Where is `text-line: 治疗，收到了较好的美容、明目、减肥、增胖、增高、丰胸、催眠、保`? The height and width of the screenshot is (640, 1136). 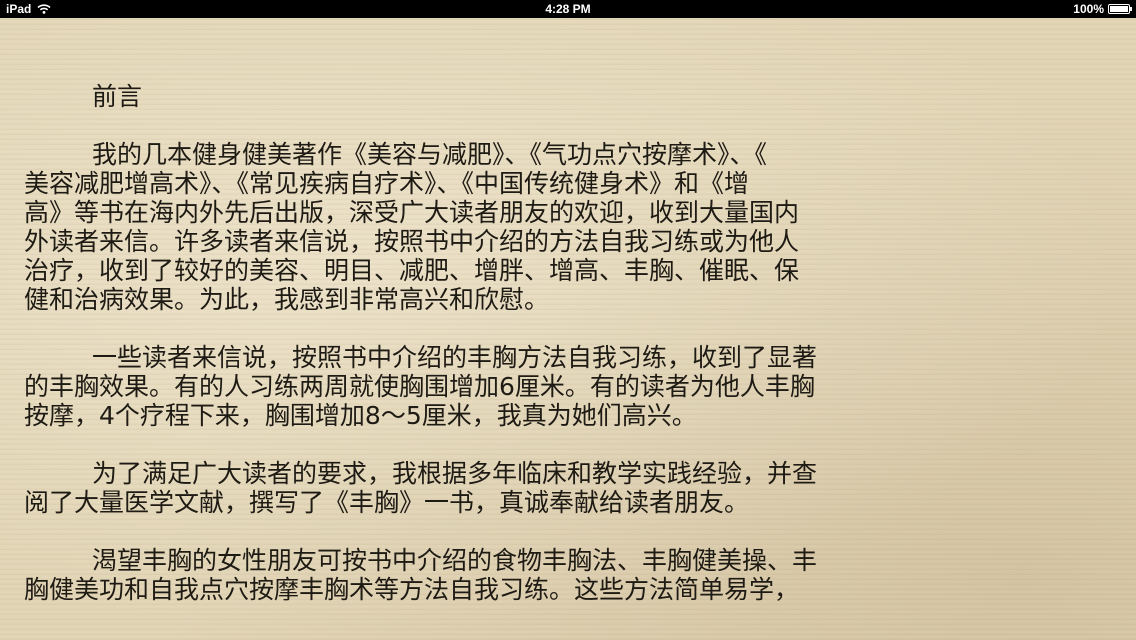
text-line: 治疗，收到了较好的美容、明目、减肥、增胖、增高、丰胸、催眠、保 is located at coordinates (412, 270).